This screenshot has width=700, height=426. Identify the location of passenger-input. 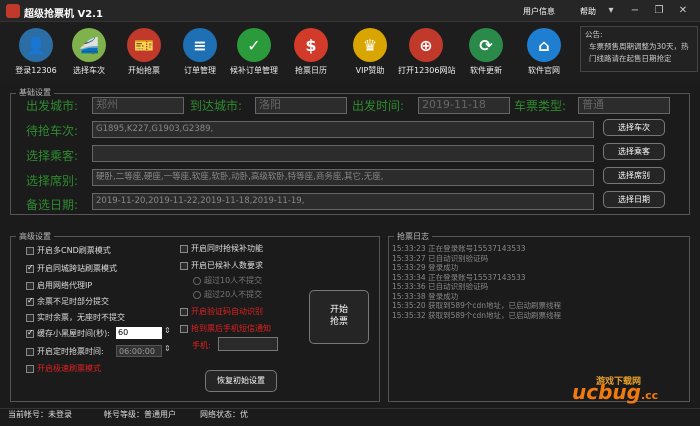
(343, 153).